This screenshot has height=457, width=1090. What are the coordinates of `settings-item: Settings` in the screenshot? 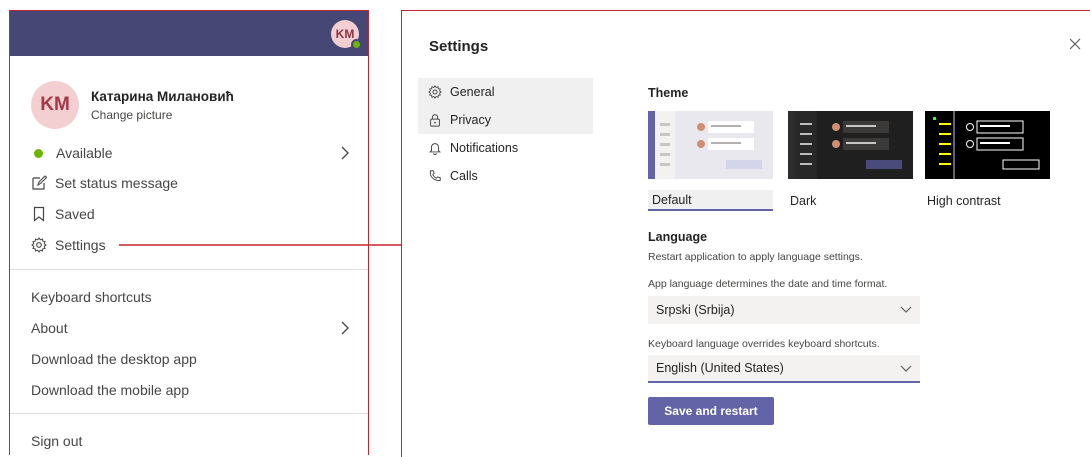 It's located at (190, 245).